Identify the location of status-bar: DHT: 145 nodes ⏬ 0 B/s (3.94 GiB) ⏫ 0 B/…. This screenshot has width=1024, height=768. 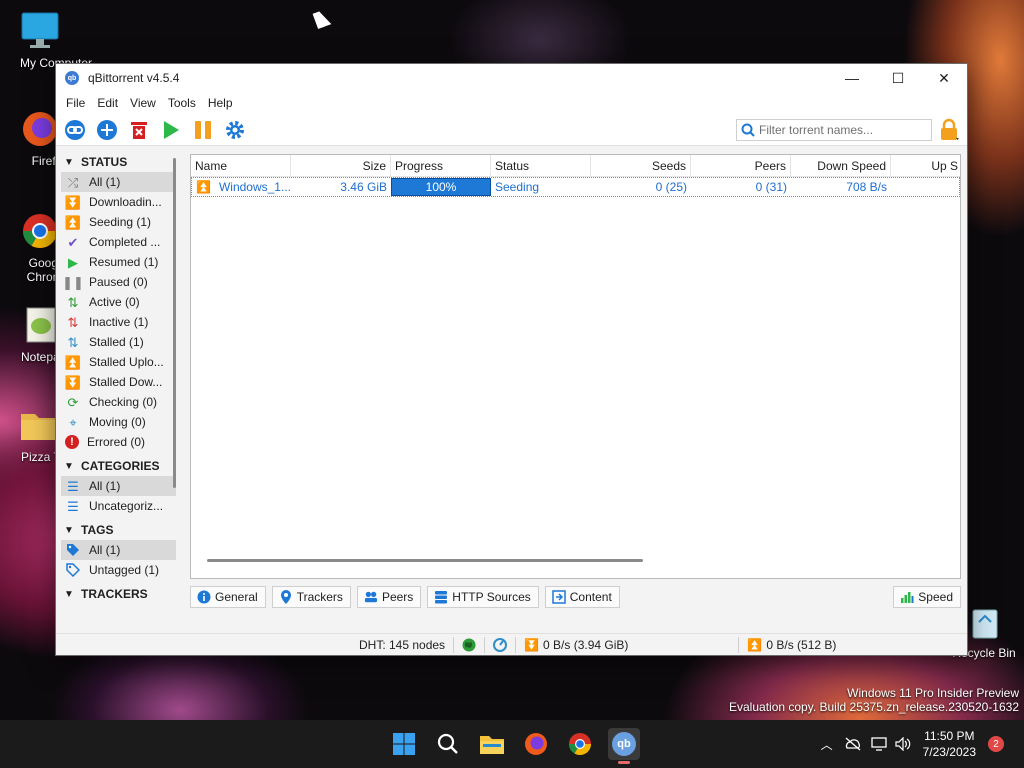
(511, 644).